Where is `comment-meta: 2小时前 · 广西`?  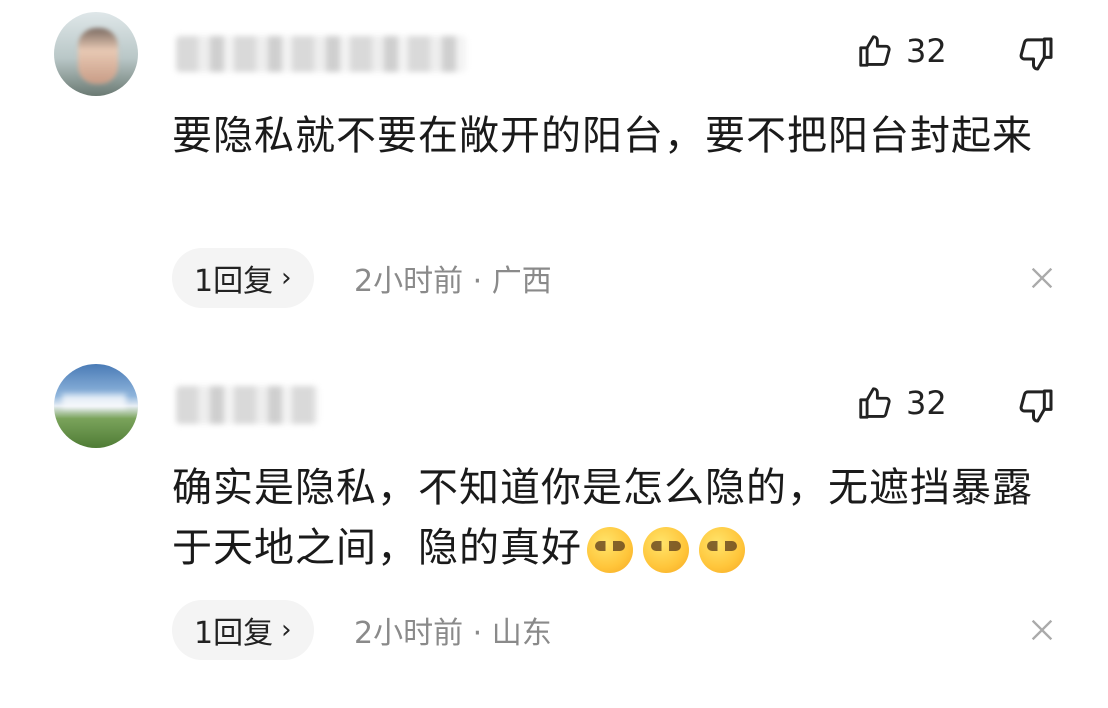
comment-meta: 2小时前 · 广西 is located at coordinates (453, 278).